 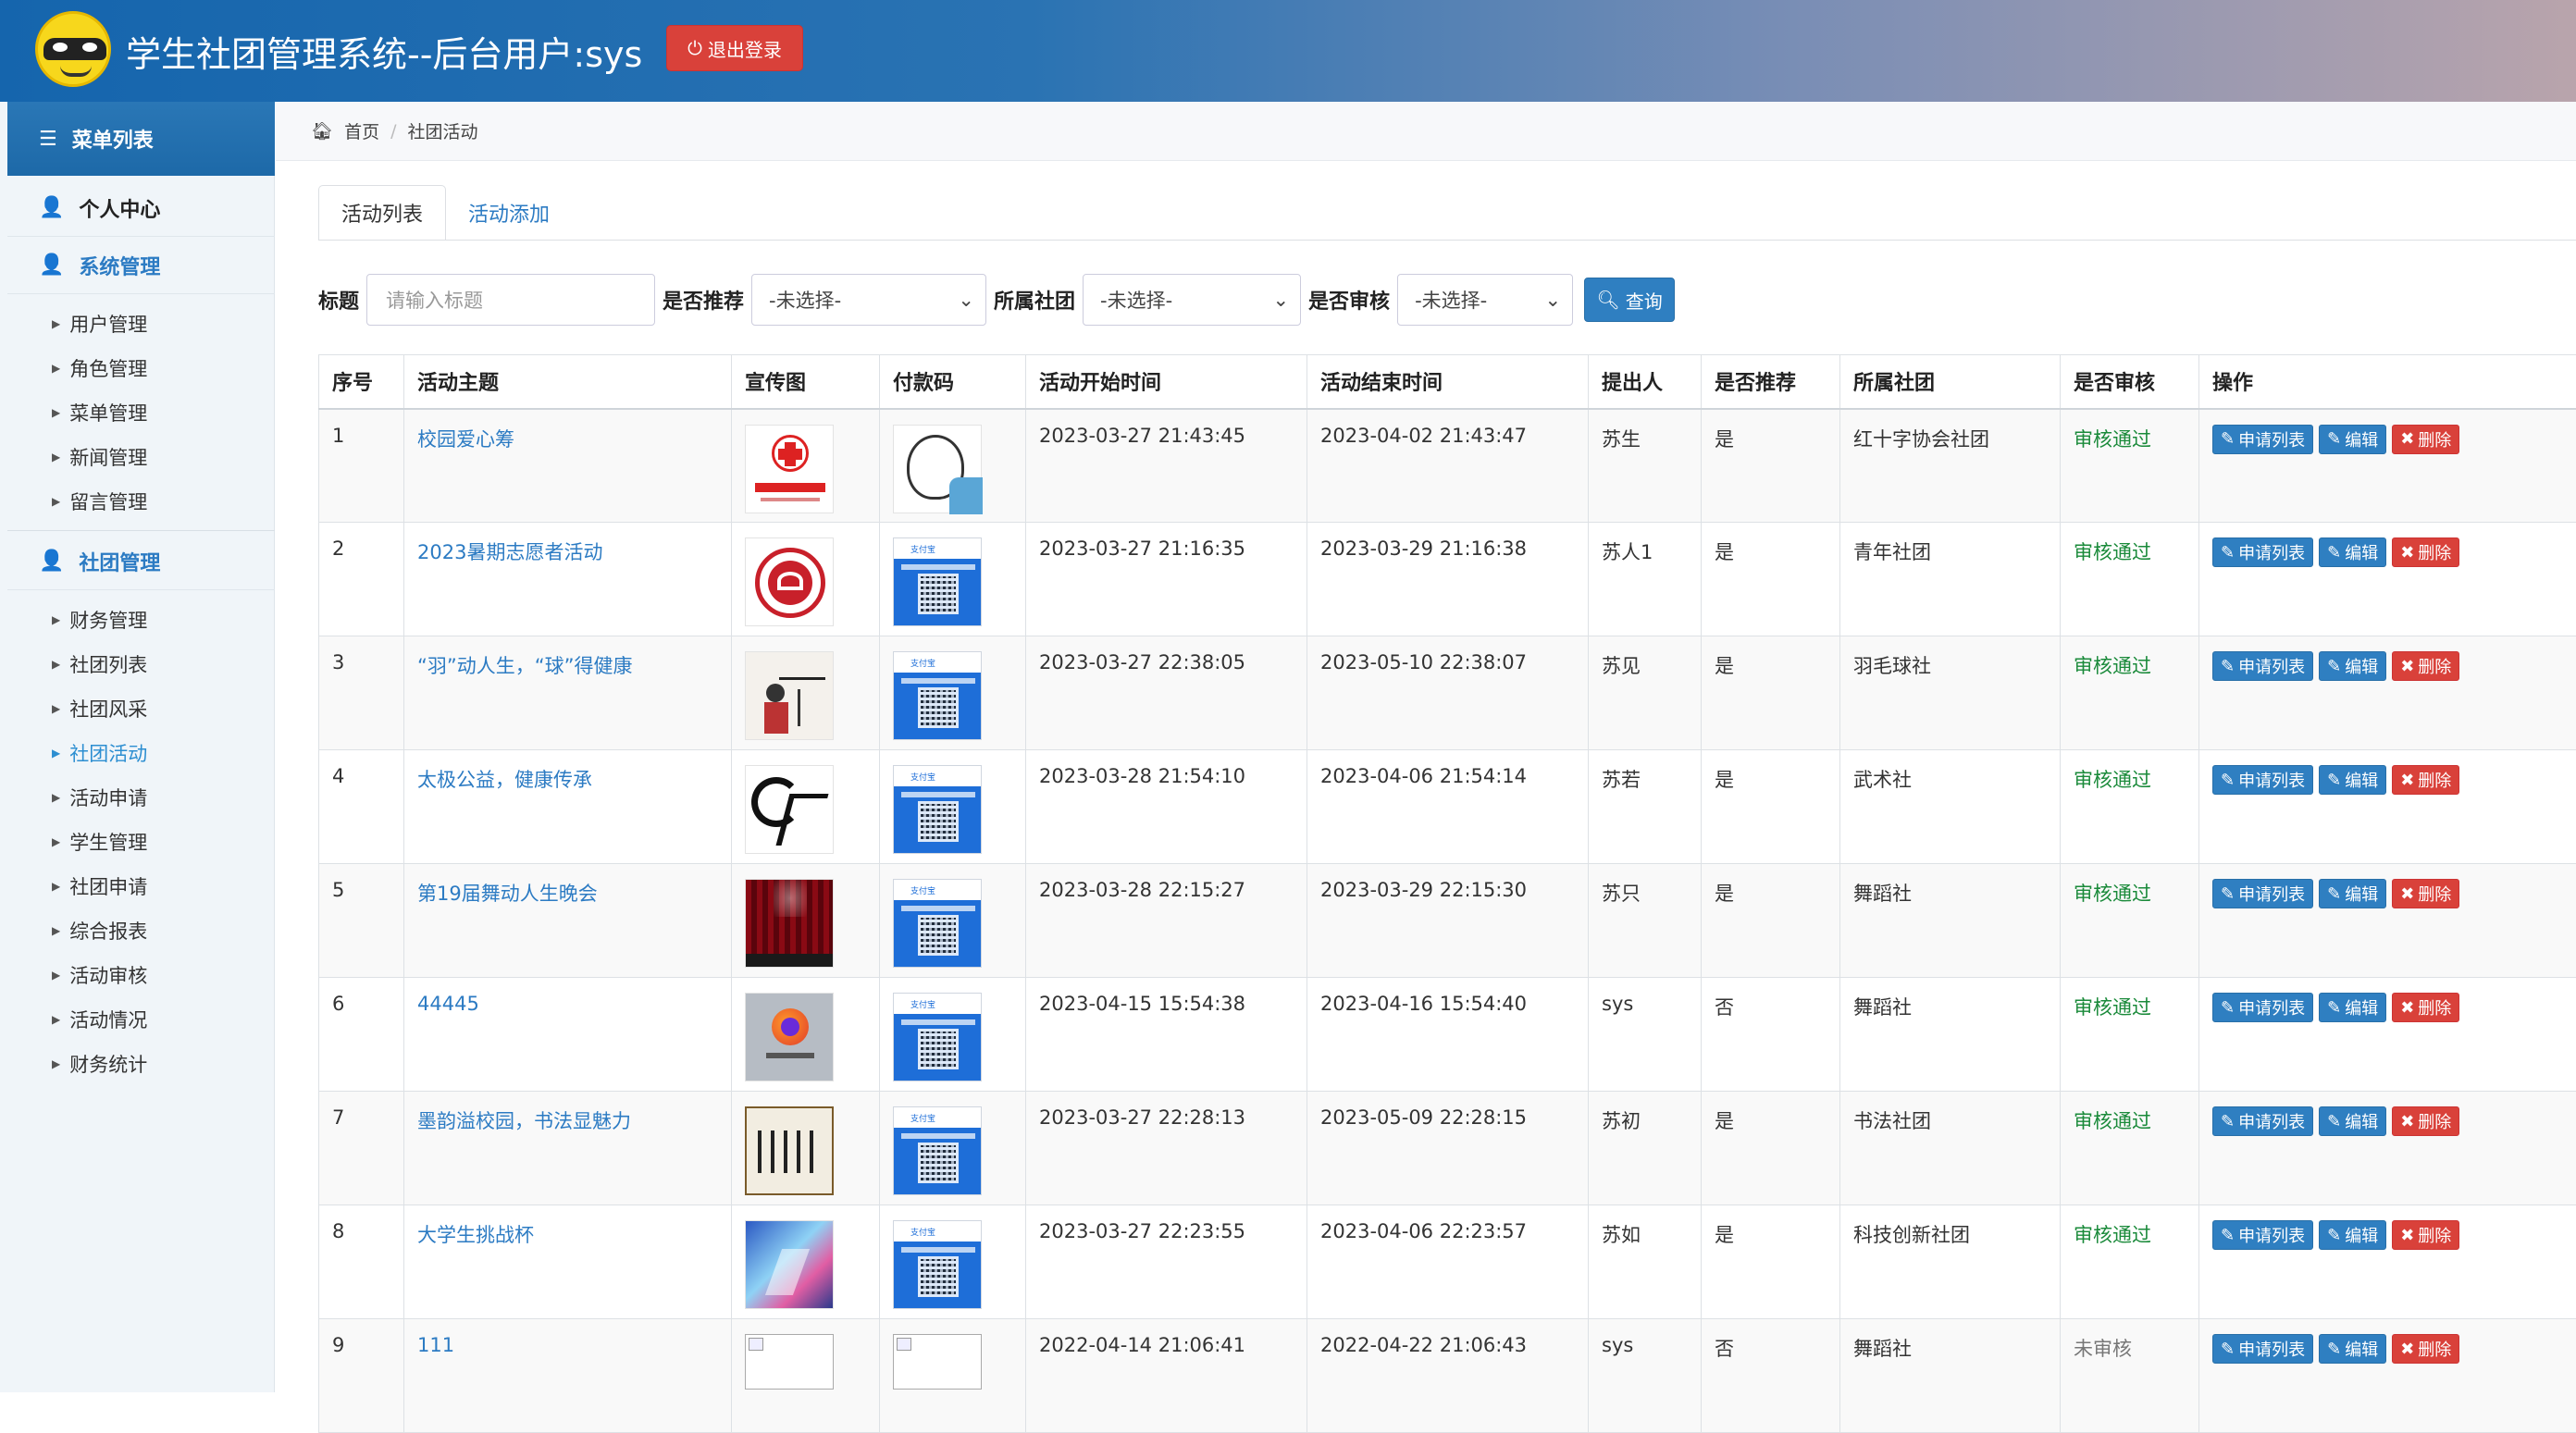 I want to click on activity-topic-link: “羽”动人生，“球”得健康, so click(x=525, y=666).